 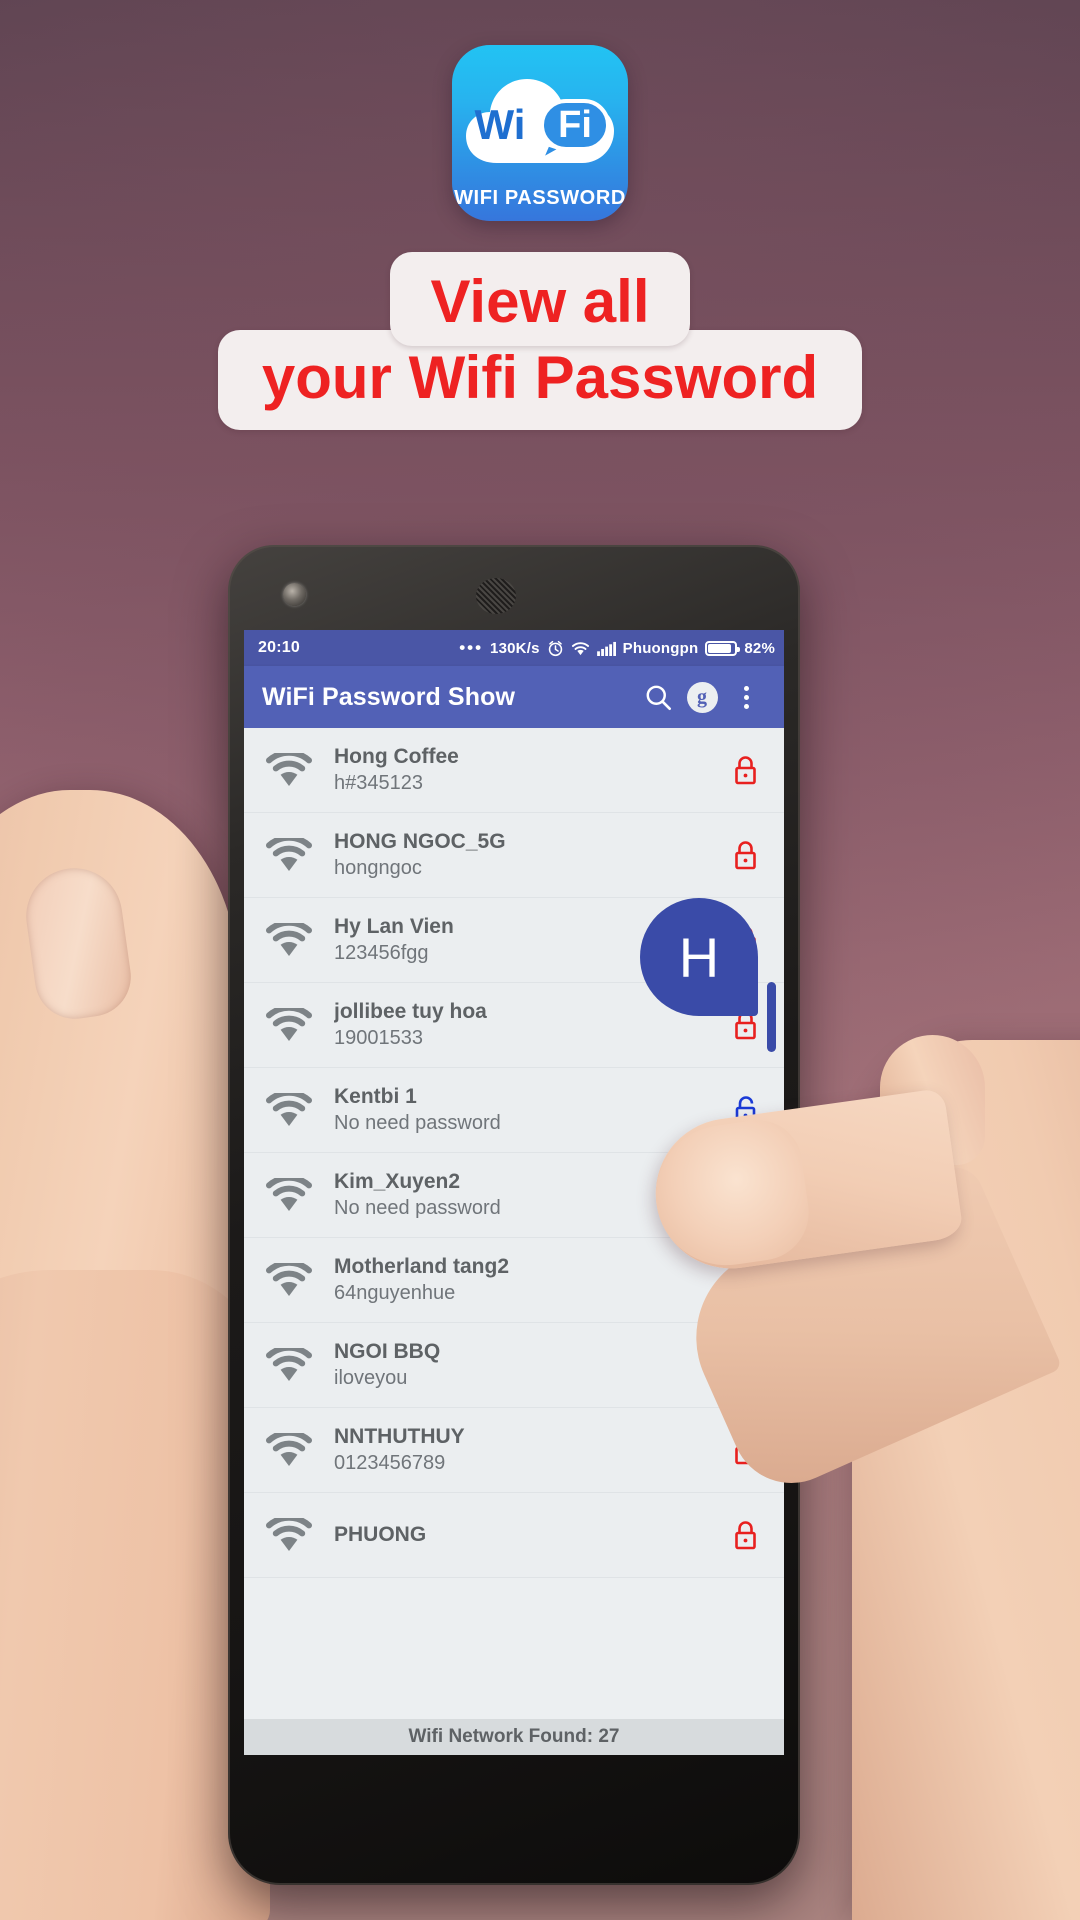 What do you see at coordinates (555, 648) in the screenshot?
I see `alarm-clock-icon` at bounding box center [555, 648].